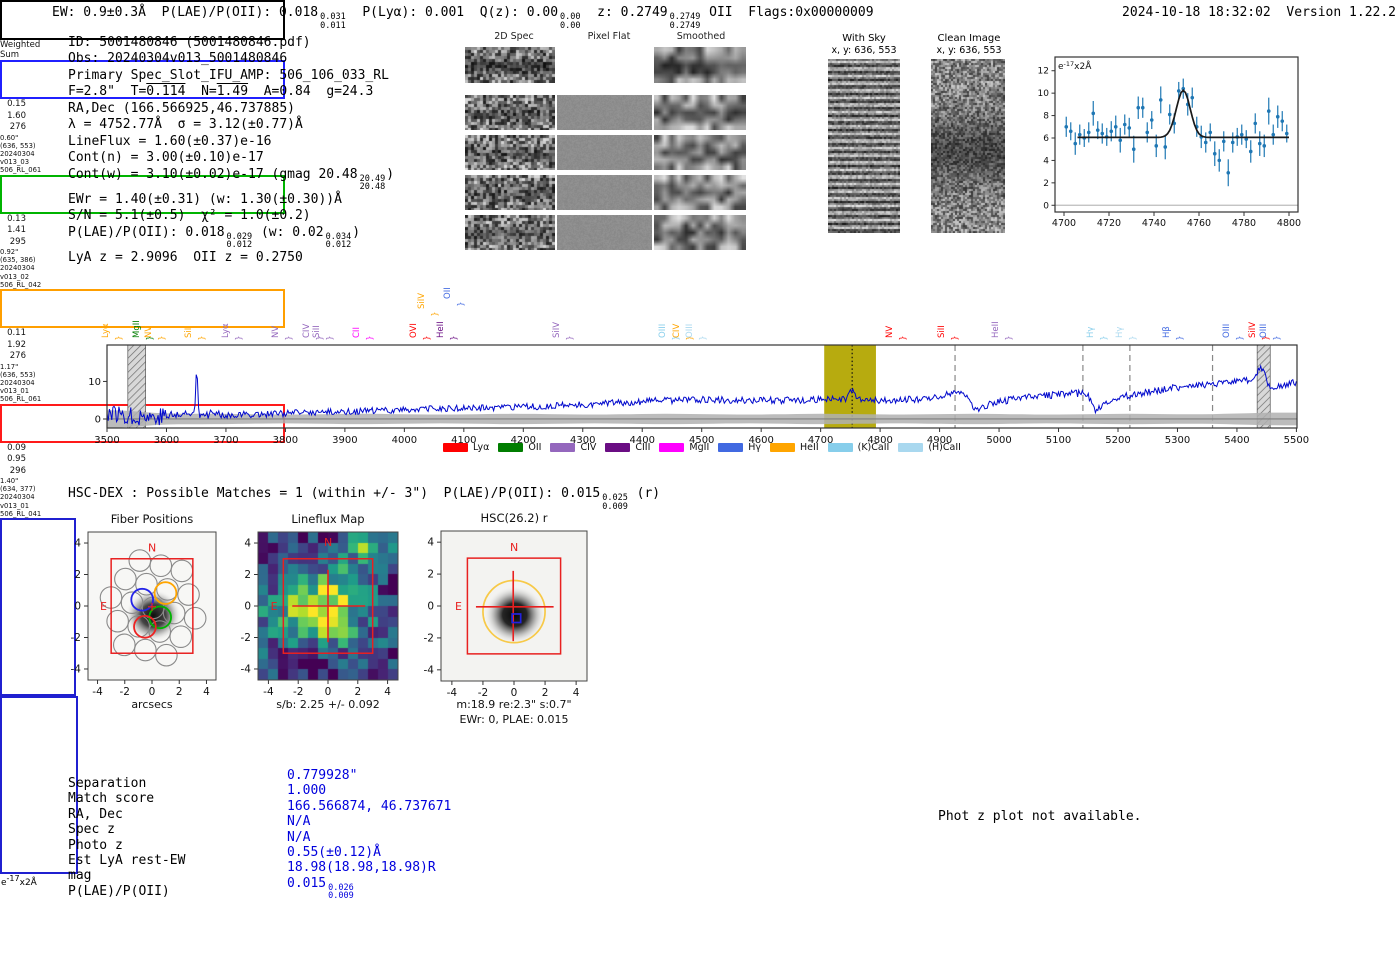  Describe the element at coordinates (677, 330) in the screenshot. I see `line-id-label: CIV` at that location.